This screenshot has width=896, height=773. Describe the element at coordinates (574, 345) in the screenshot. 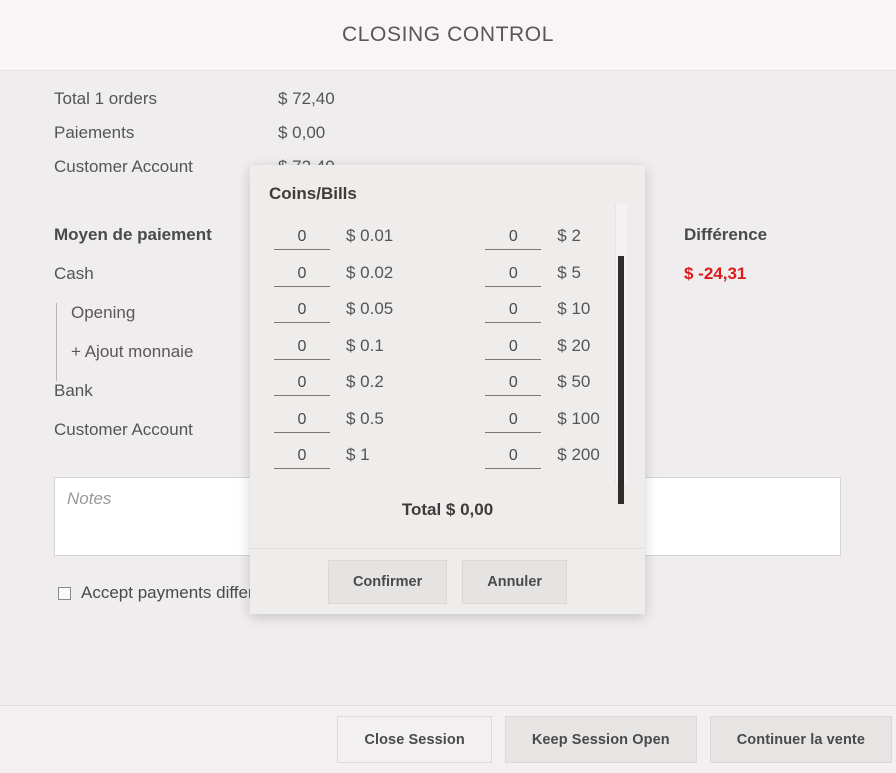

I see `coin-denom-label: $ 20` at that location.